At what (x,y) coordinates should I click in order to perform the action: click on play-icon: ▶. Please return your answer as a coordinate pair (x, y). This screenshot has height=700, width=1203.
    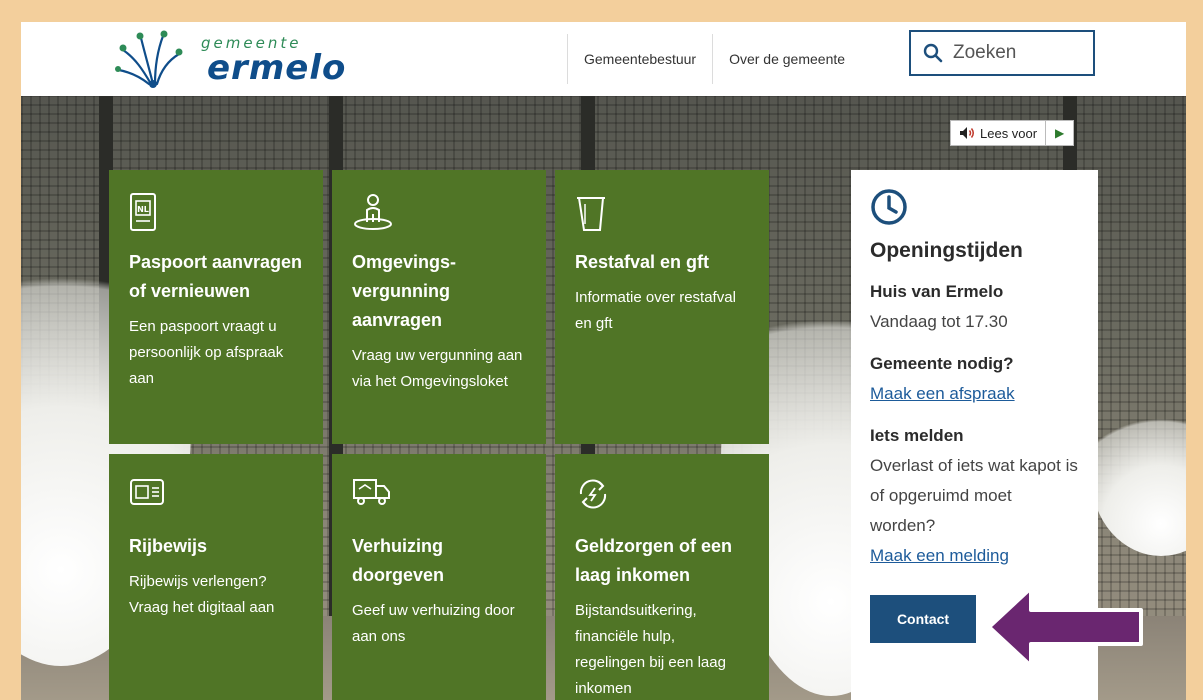
    Looking at the image, I should click on (1059, 133).